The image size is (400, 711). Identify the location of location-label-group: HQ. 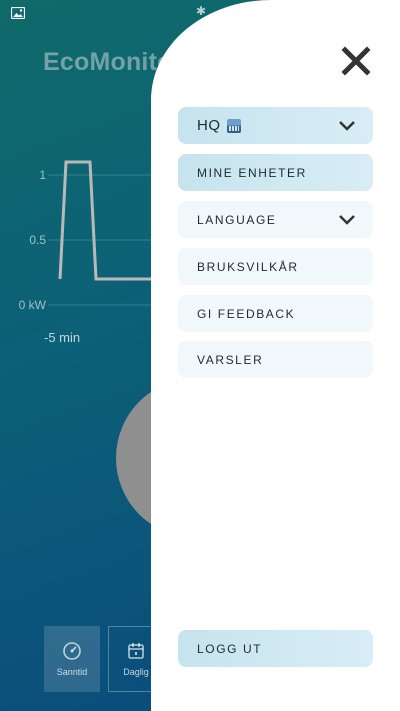
(219, 125).